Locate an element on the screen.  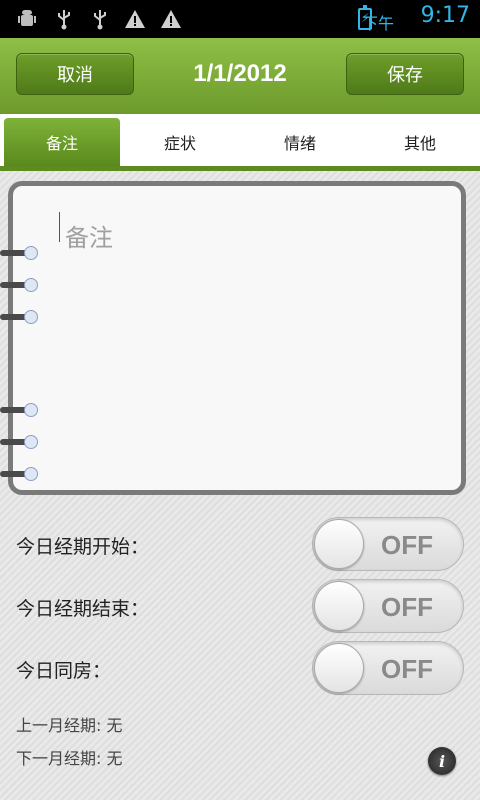
tab-mood: 情绪 is located at coordinates (300, 142).